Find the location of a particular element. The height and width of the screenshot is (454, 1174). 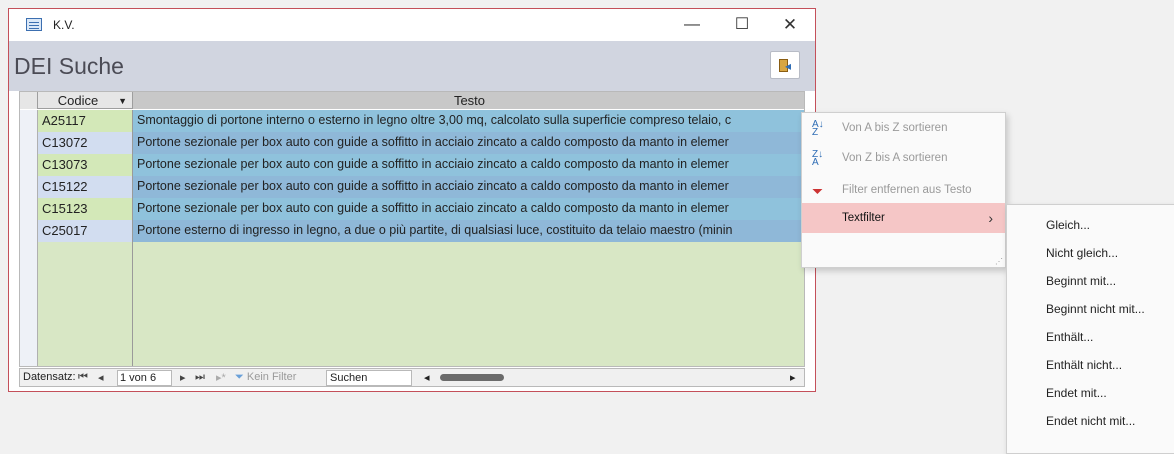

new-record-button: ▸* is located at coordinates (221, 377).